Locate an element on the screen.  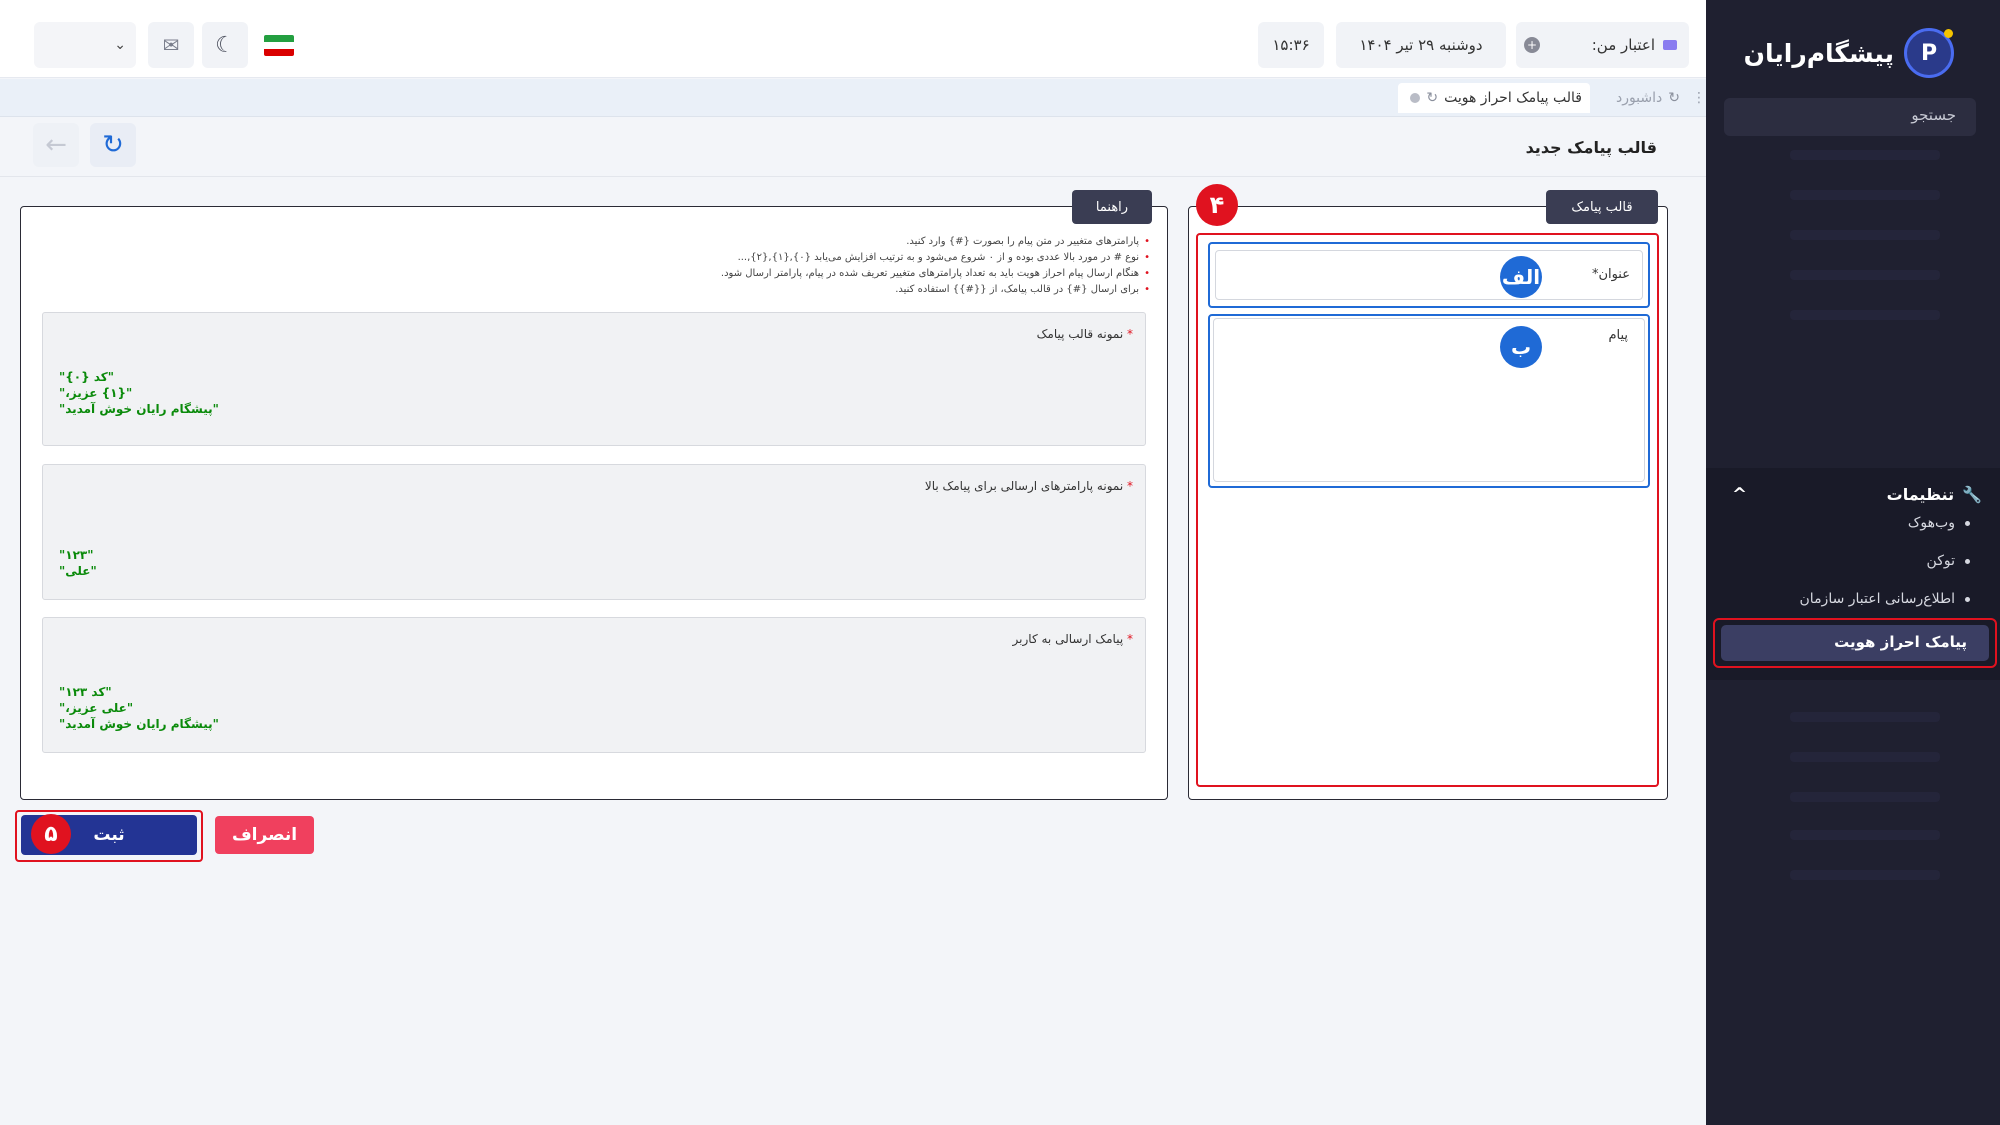
moon-icon: ☾ is located at coordinates (225, 45).